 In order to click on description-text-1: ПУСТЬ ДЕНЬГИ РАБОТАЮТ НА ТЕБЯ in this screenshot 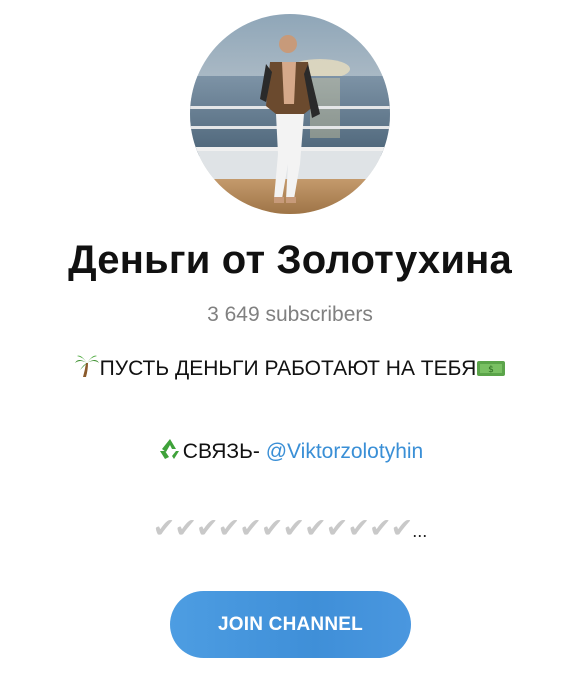, I will do `click(288, 368)`.